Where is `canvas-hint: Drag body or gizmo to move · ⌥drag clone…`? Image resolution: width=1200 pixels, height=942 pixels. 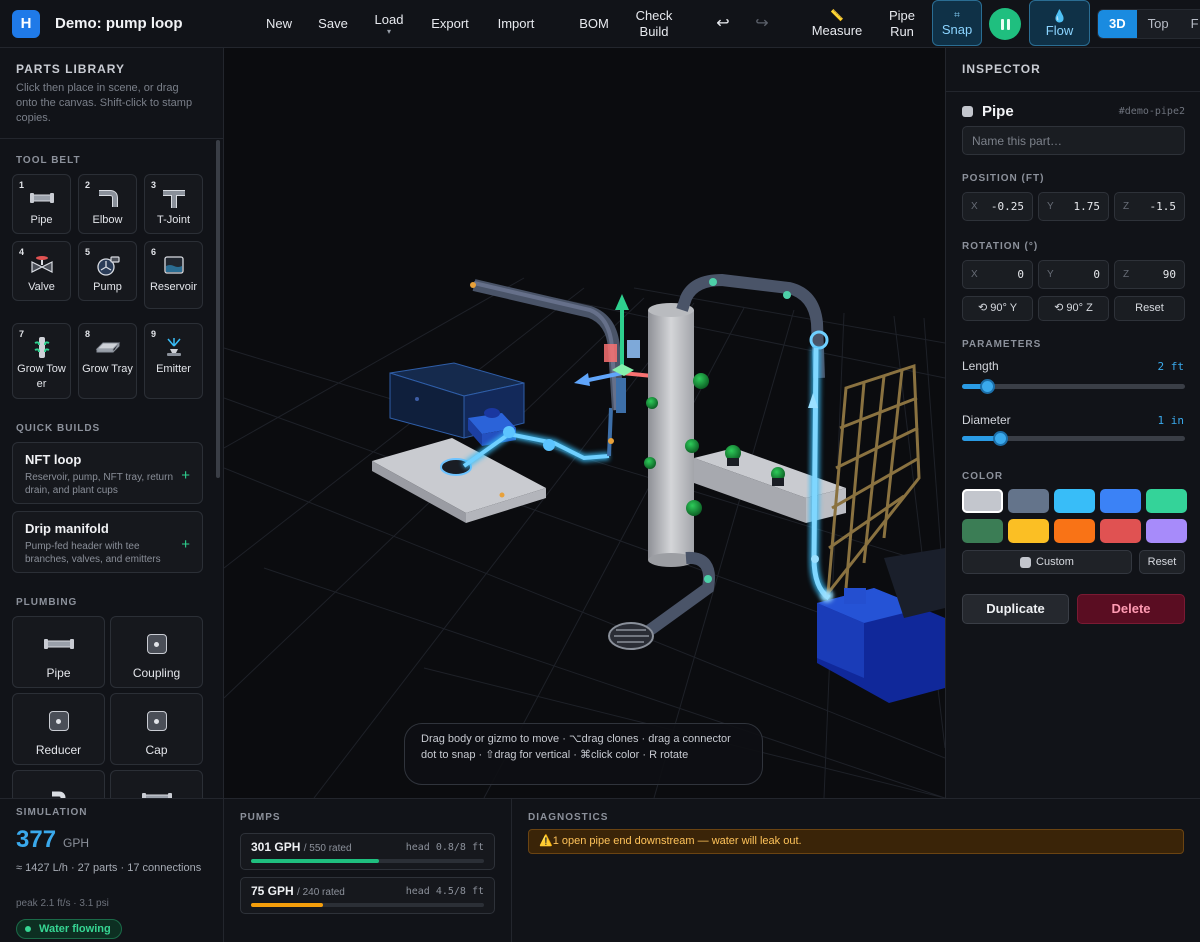
canvas-hint: Drag body or gizmo to move · ⌥drag clone… is located at coordinates (583, 754).